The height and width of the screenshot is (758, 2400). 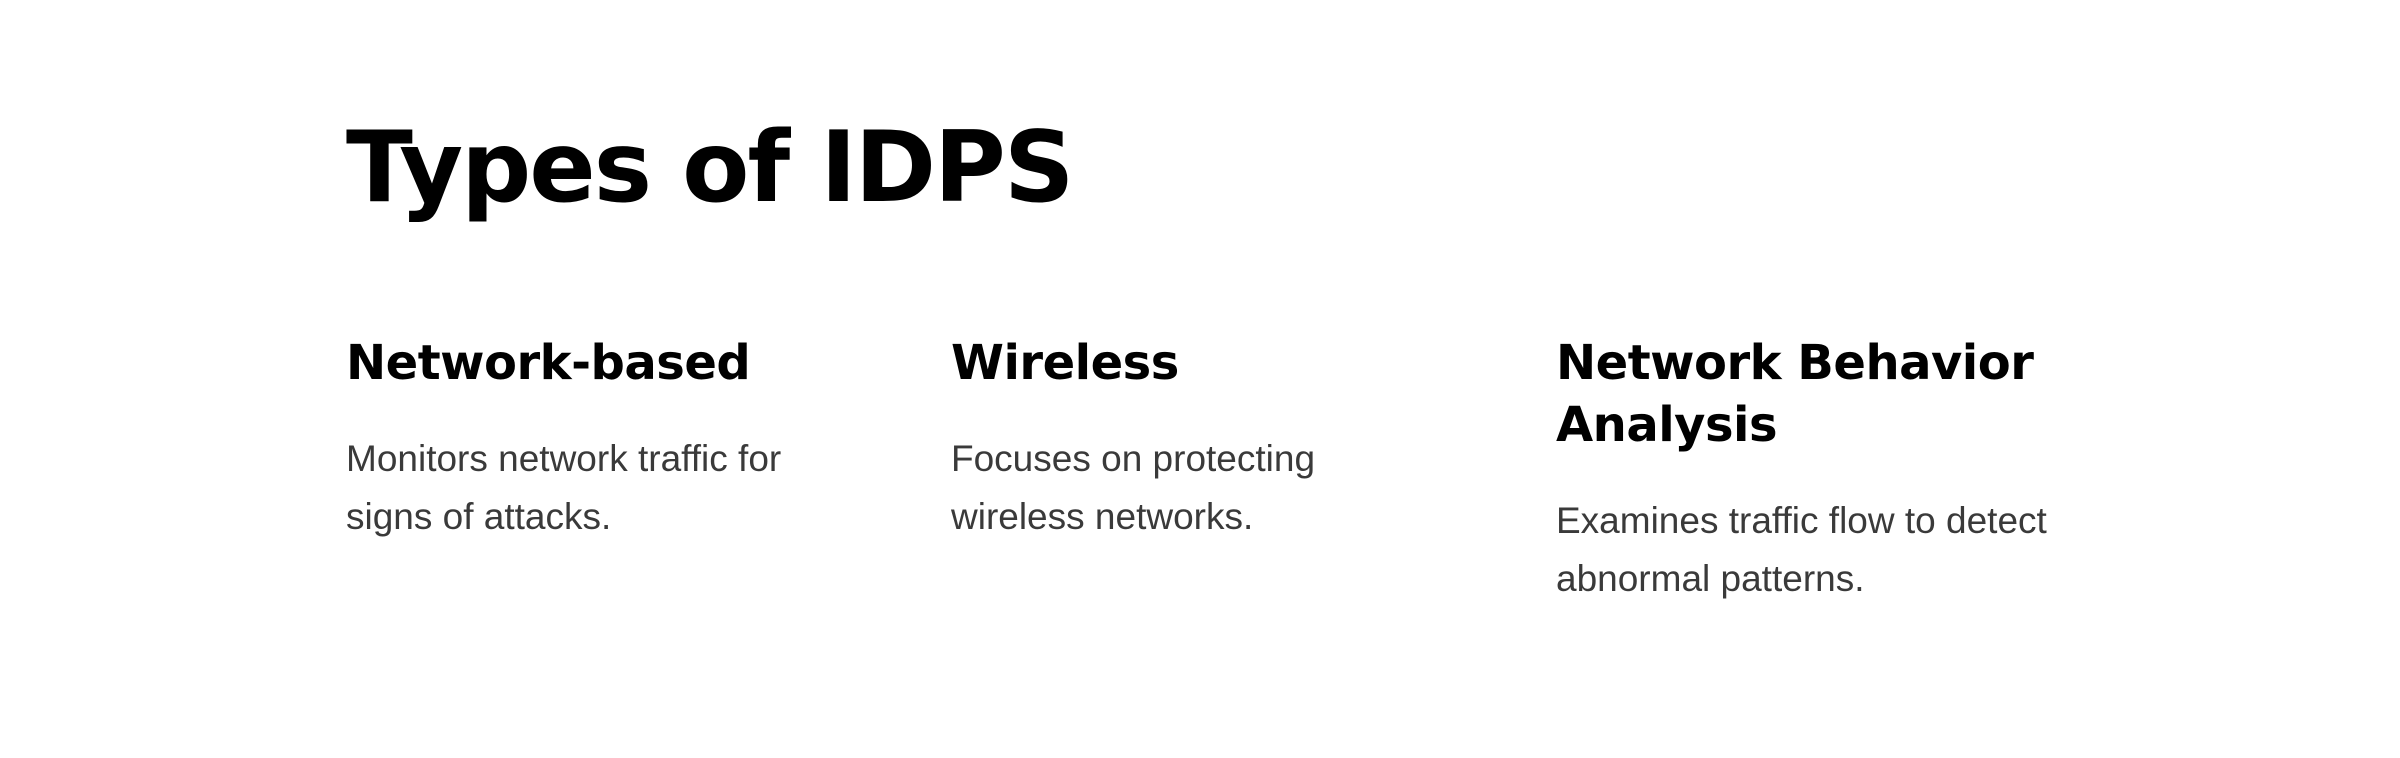 What do you see at coordinates (1795, 394) in the screenshot?
I see `card-title: Network Behavior Analysis` at bounding box center [1795, 394].